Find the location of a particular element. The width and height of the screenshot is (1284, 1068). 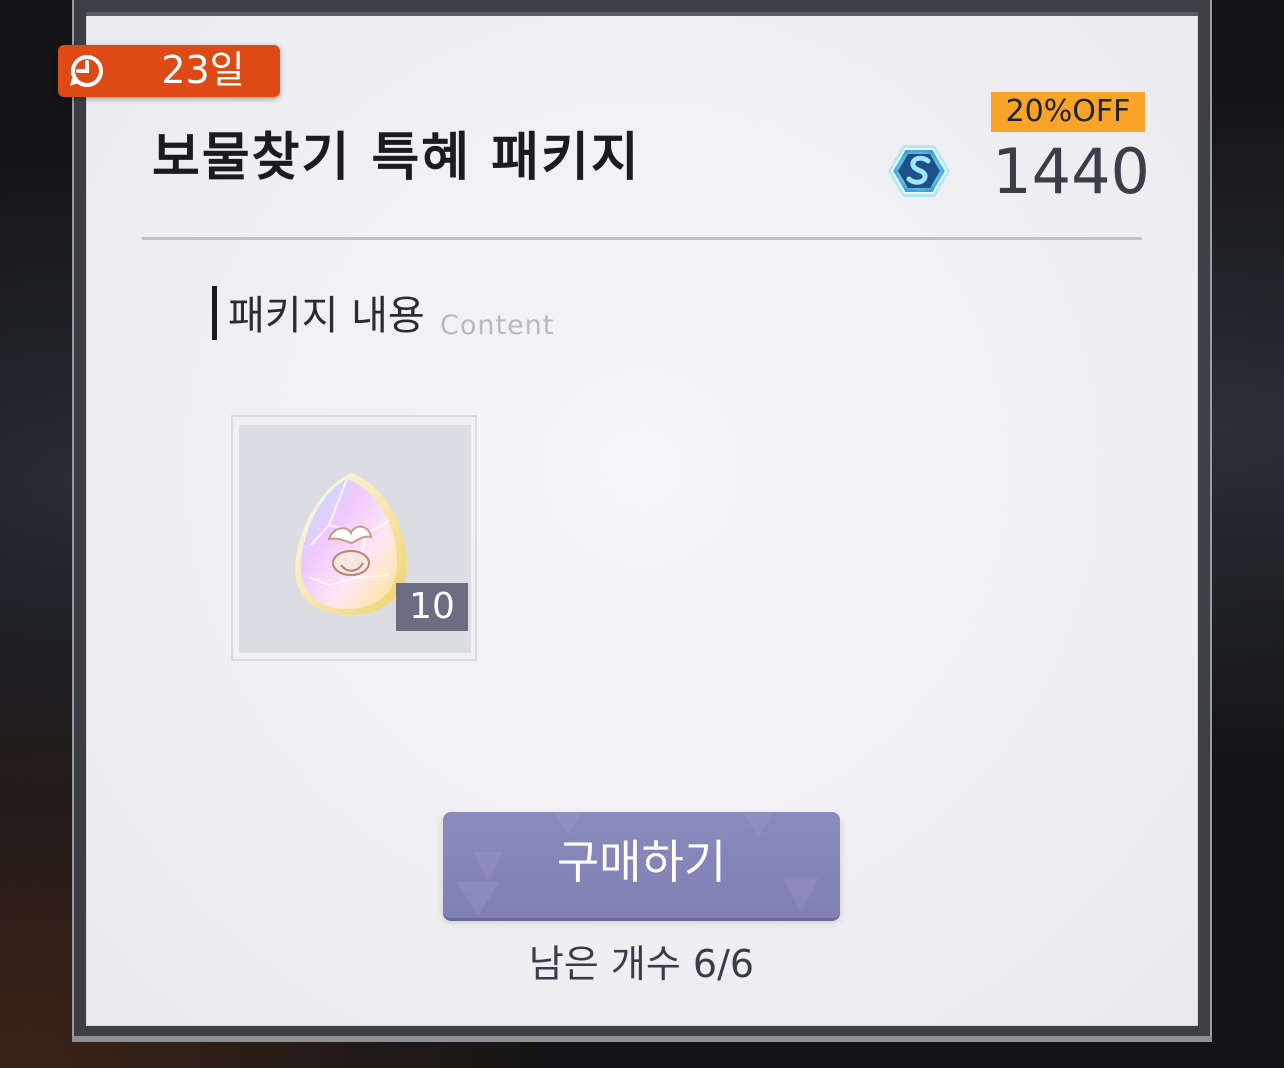

item-quantity-badge: 10 is located at coordinates (432, 607).